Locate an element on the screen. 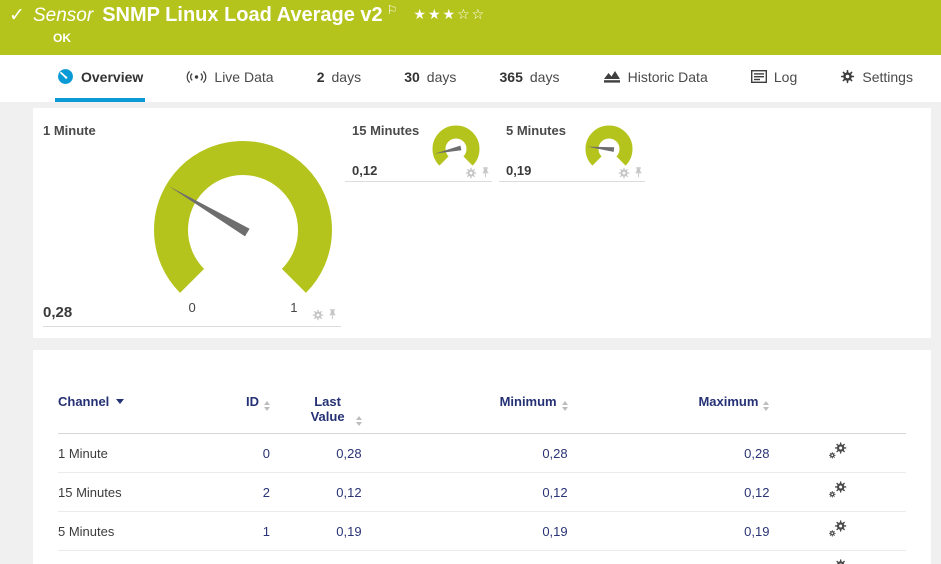  status-badge: OK is located at coordinates (62, 38).